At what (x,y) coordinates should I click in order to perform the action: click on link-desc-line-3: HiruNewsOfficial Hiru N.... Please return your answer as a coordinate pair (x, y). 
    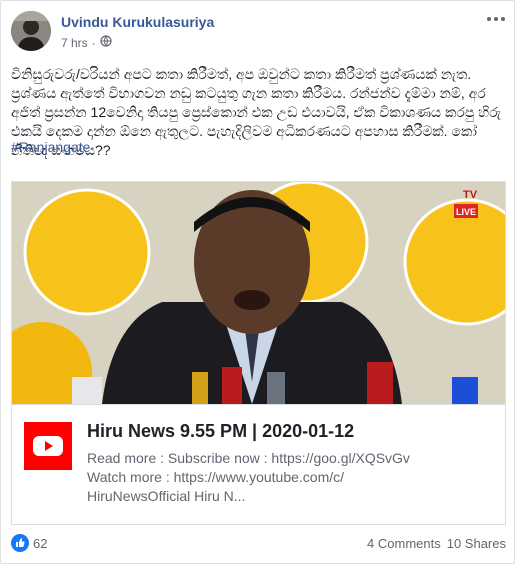
    Looking at the image, I should click on (166, 496).